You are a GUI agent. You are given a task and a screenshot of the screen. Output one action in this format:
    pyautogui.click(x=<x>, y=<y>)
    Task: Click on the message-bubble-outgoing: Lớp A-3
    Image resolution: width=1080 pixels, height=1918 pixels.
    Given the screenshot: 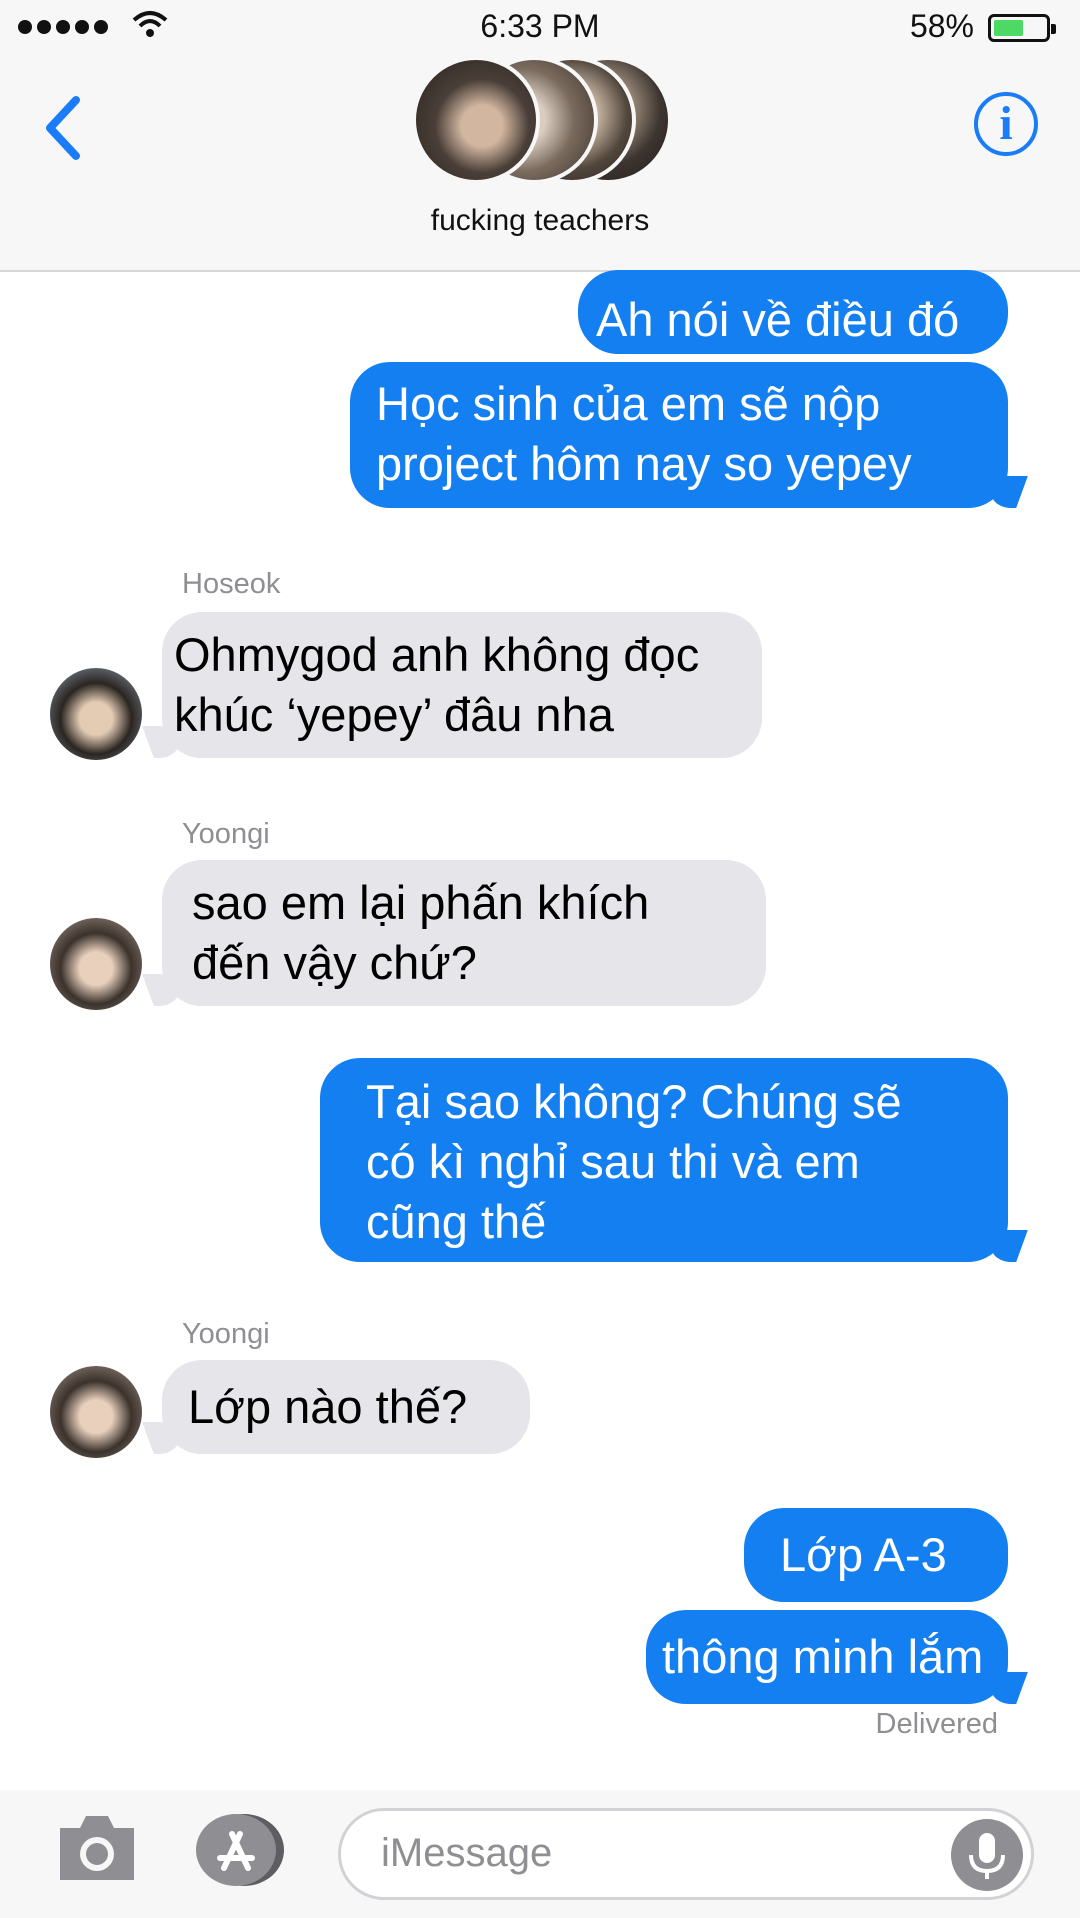 What is the action you would take?
    pyautogui.click(x=876, y=1555)
    